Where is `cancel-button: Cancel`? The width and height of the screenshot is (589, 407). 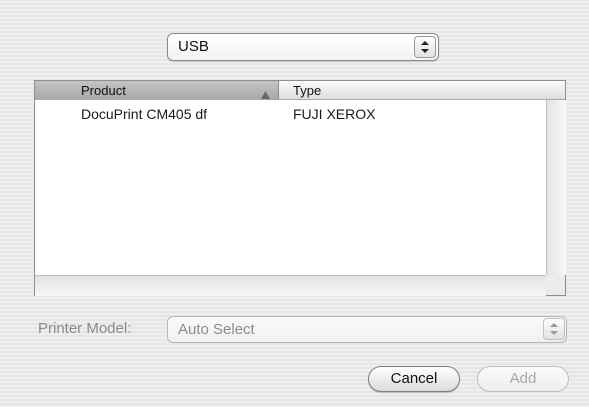 cancel-button: Cancel is located at coordinates (414, 379).